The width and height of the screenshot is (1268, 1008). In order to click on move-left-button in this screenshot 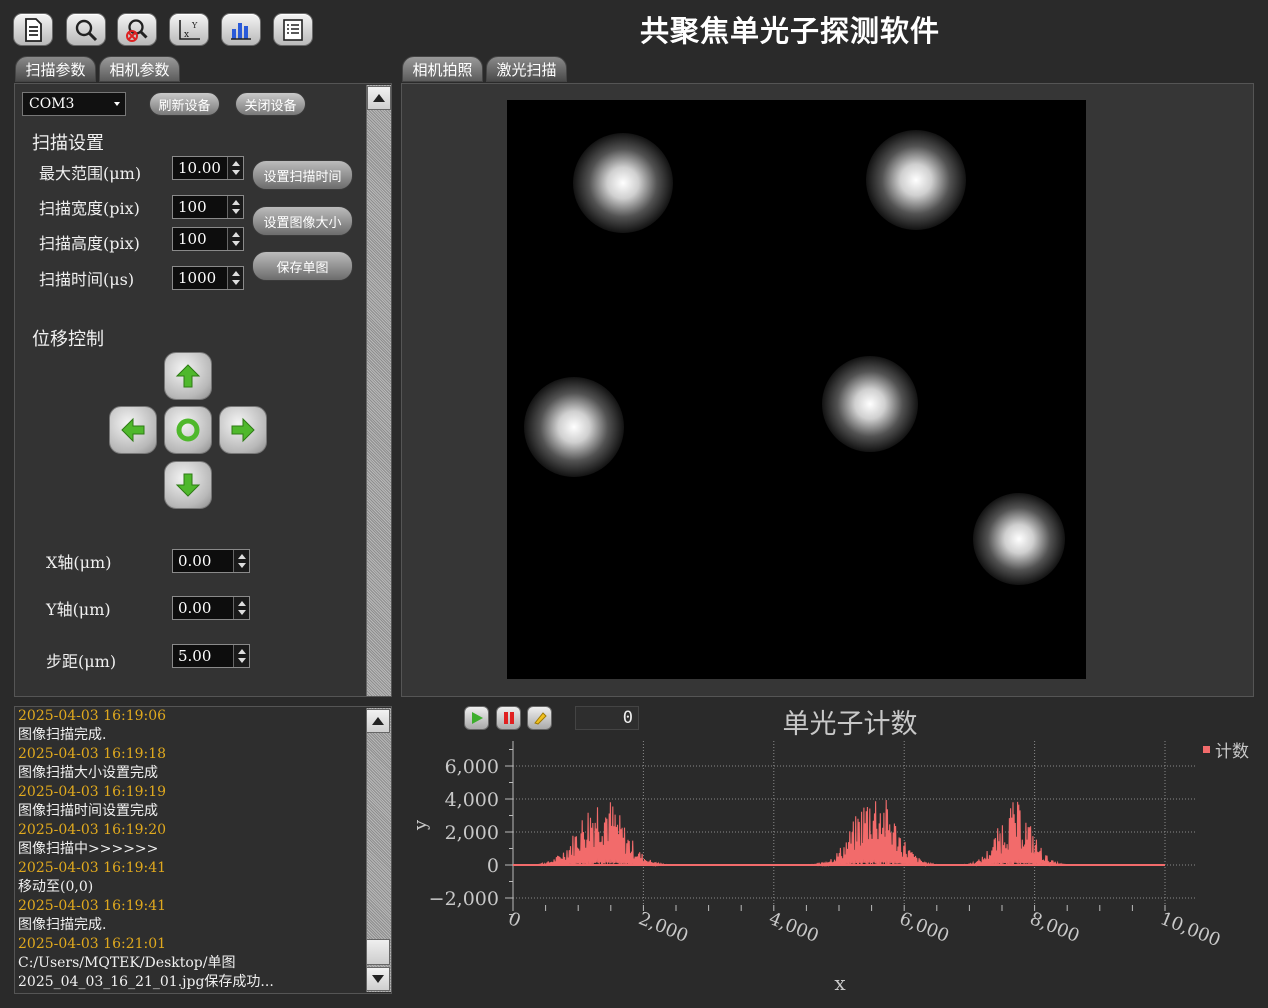, I will do `click(133, 430)`.